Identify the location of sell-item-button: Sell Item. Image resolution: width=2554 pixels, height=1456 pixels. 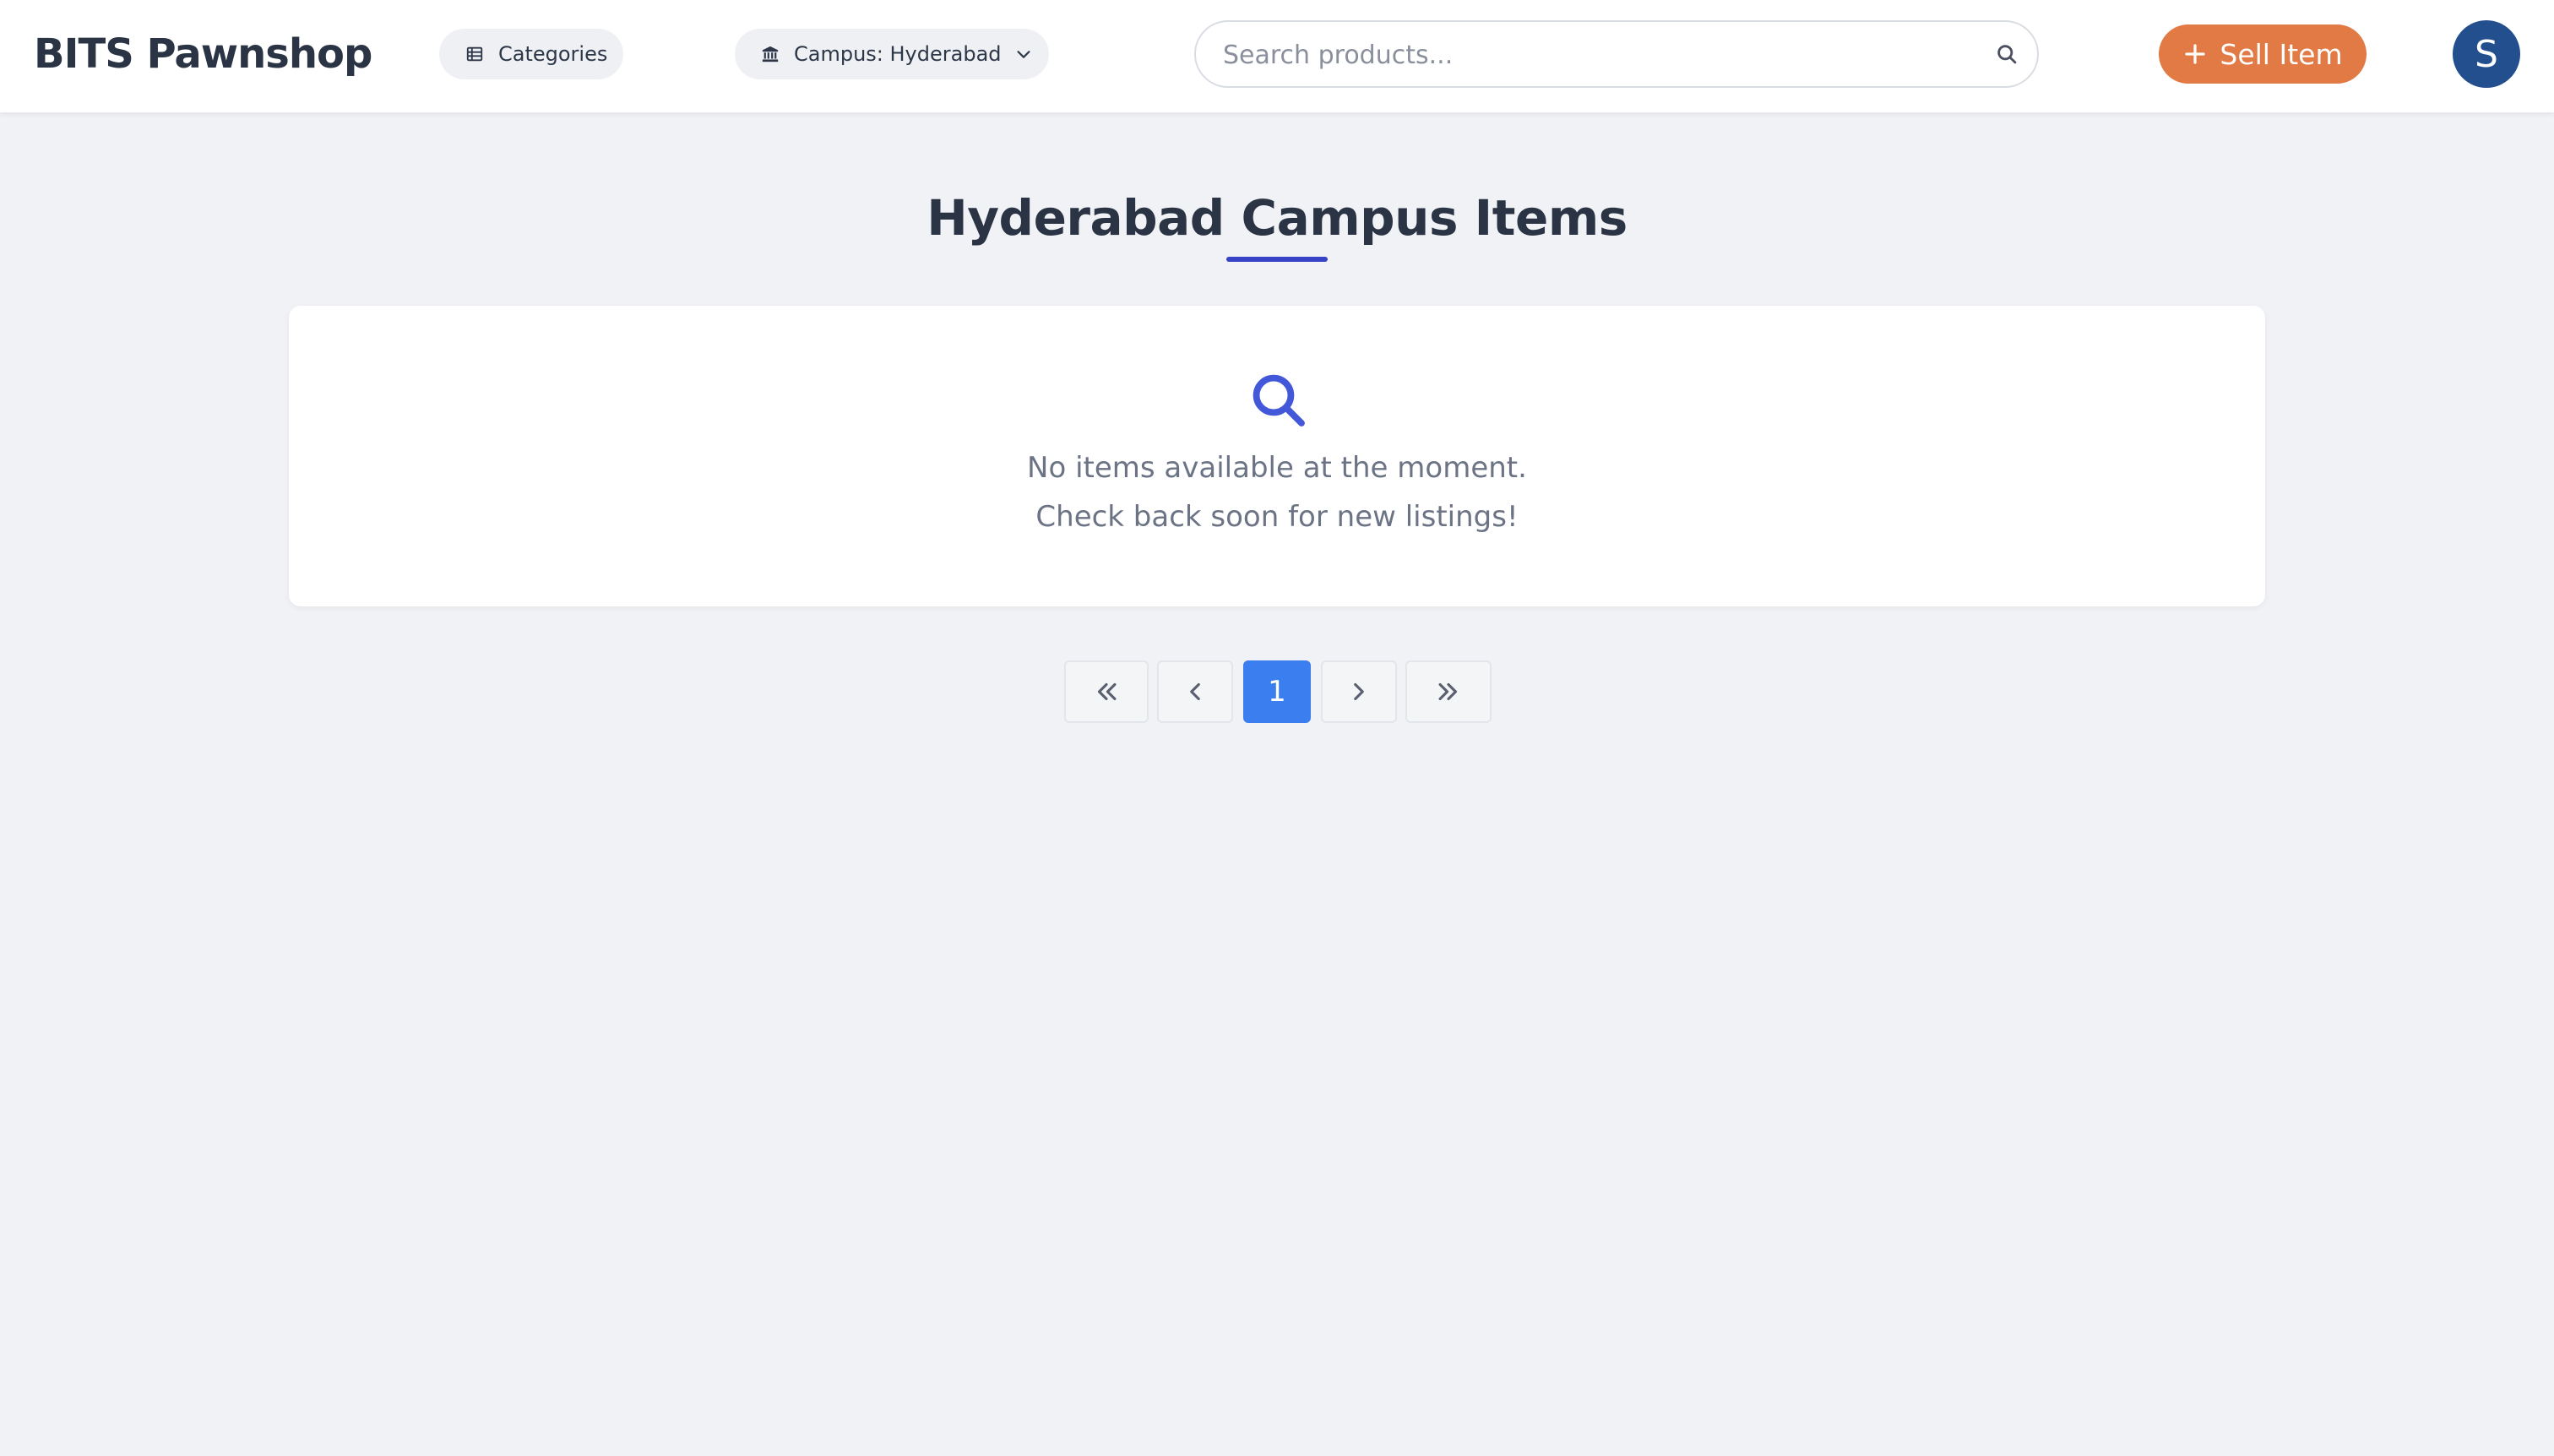
(2263, 54).